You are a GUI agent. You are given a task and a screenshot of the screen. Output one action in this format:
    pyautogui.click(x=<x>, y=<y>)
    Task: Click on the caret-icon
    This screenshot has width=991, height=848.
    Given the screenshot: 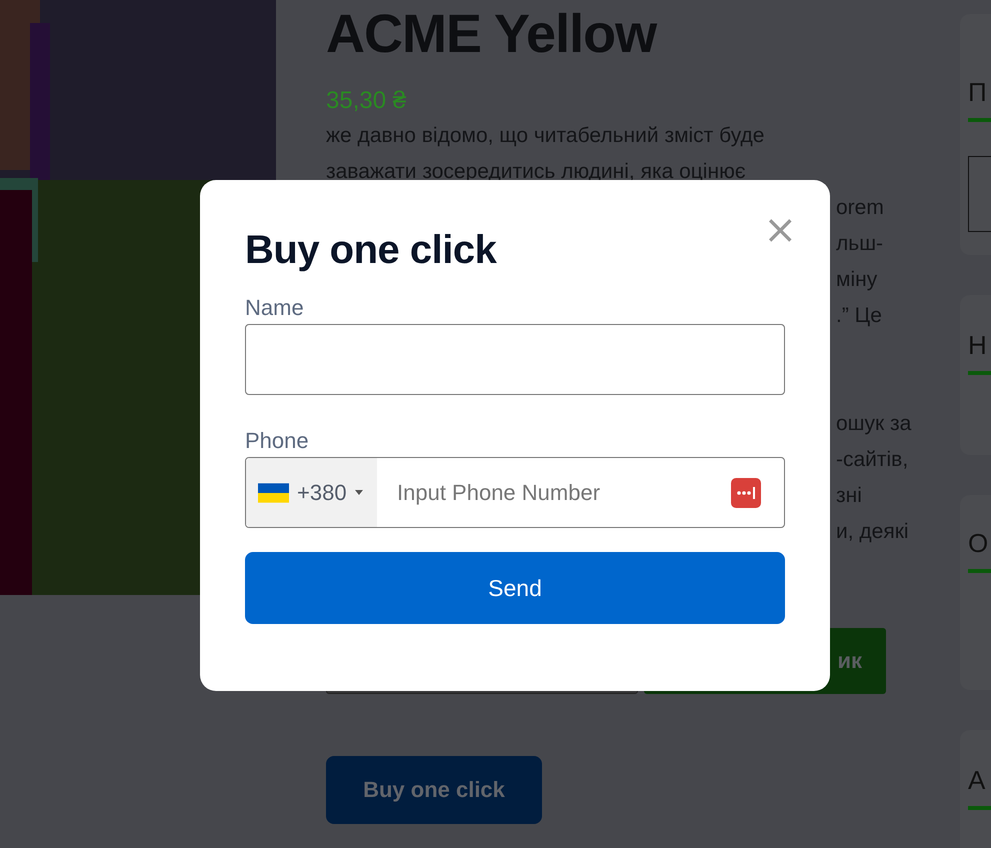 What is the action you would take?
    pyautogui.click(x=358, y=492)
    